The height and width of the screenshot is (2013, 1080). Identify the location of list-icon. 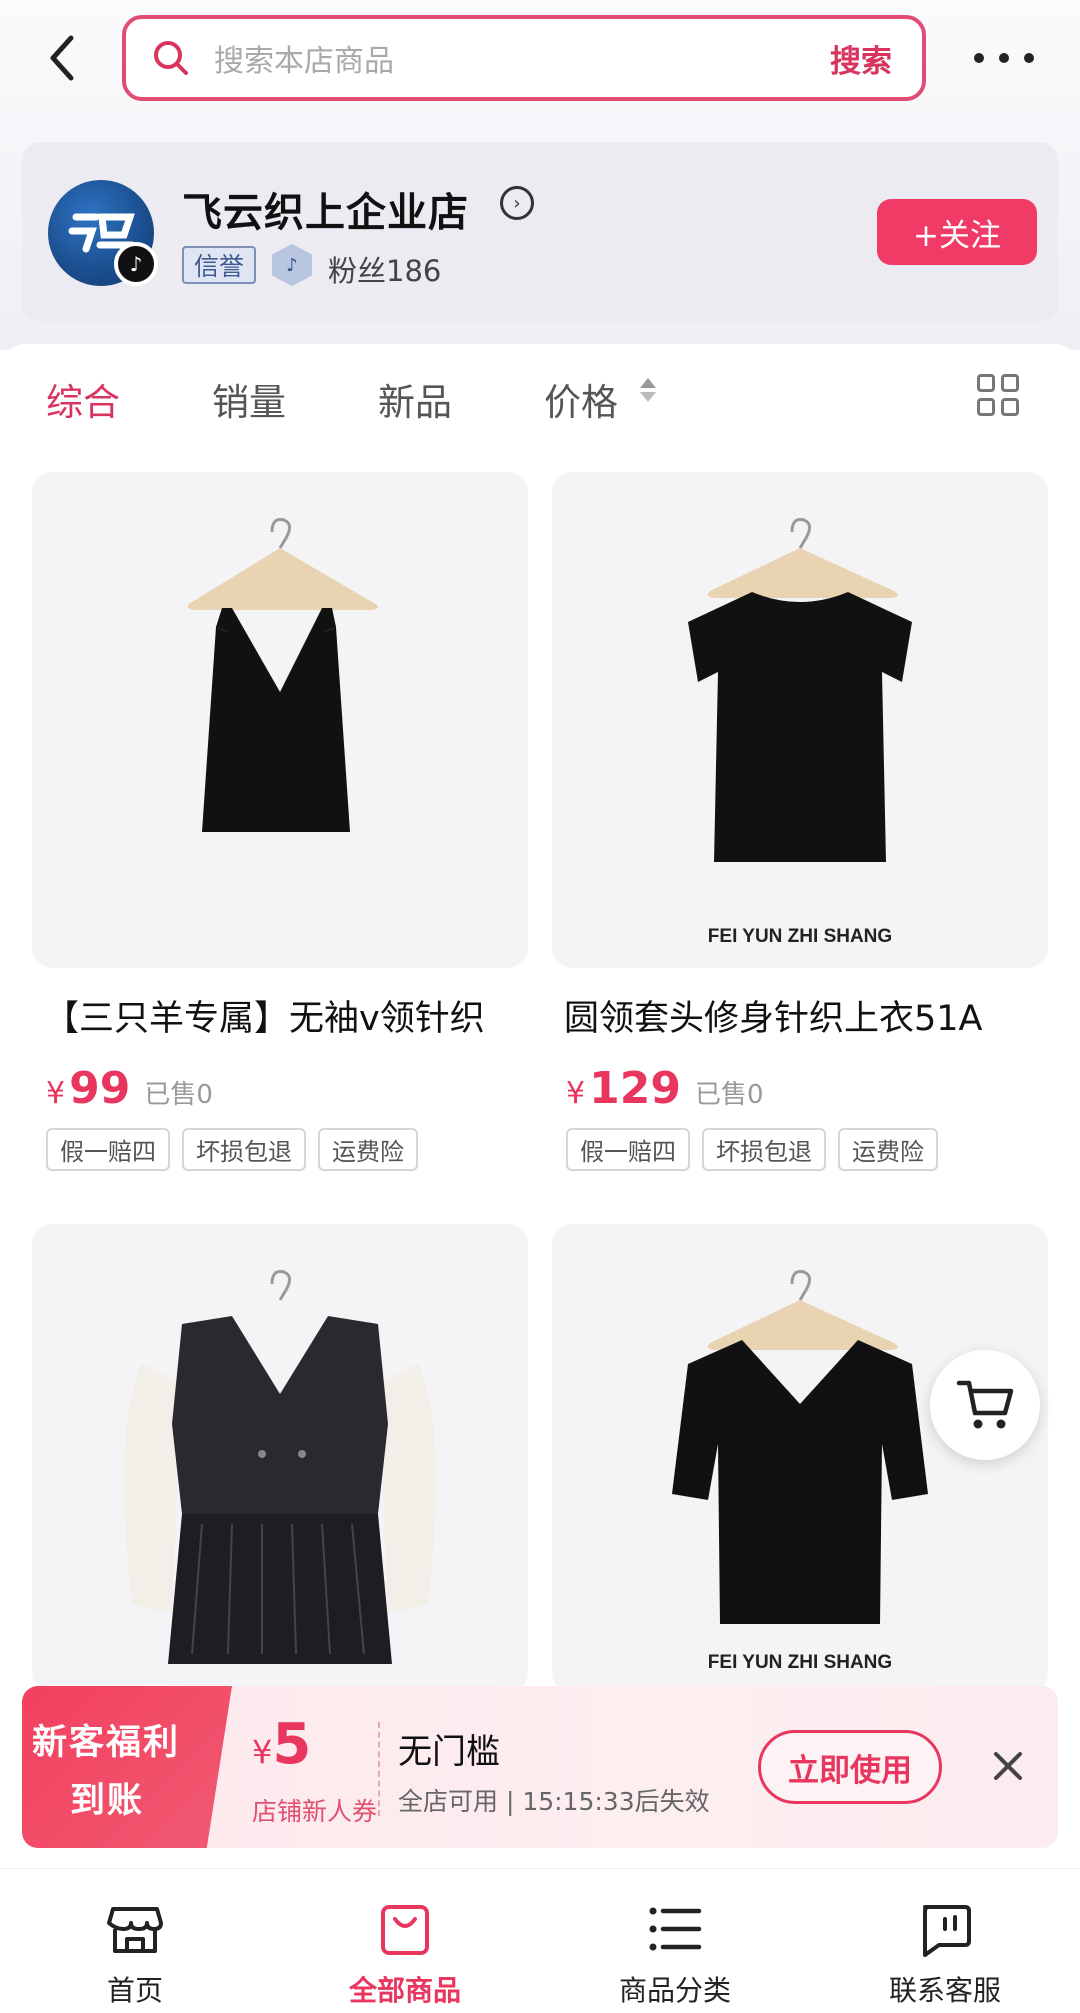
(675, 1929).